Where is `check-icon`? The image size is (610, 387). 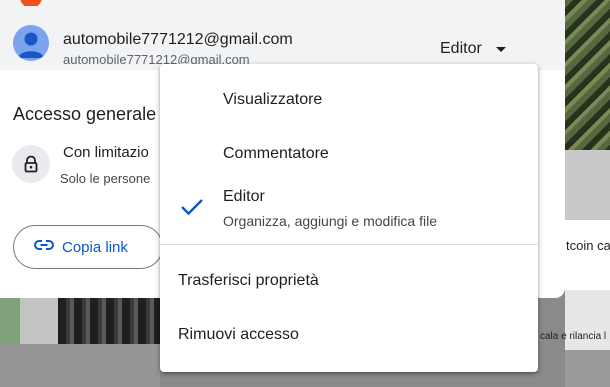
check-icon is located at coordinates (192, 209).